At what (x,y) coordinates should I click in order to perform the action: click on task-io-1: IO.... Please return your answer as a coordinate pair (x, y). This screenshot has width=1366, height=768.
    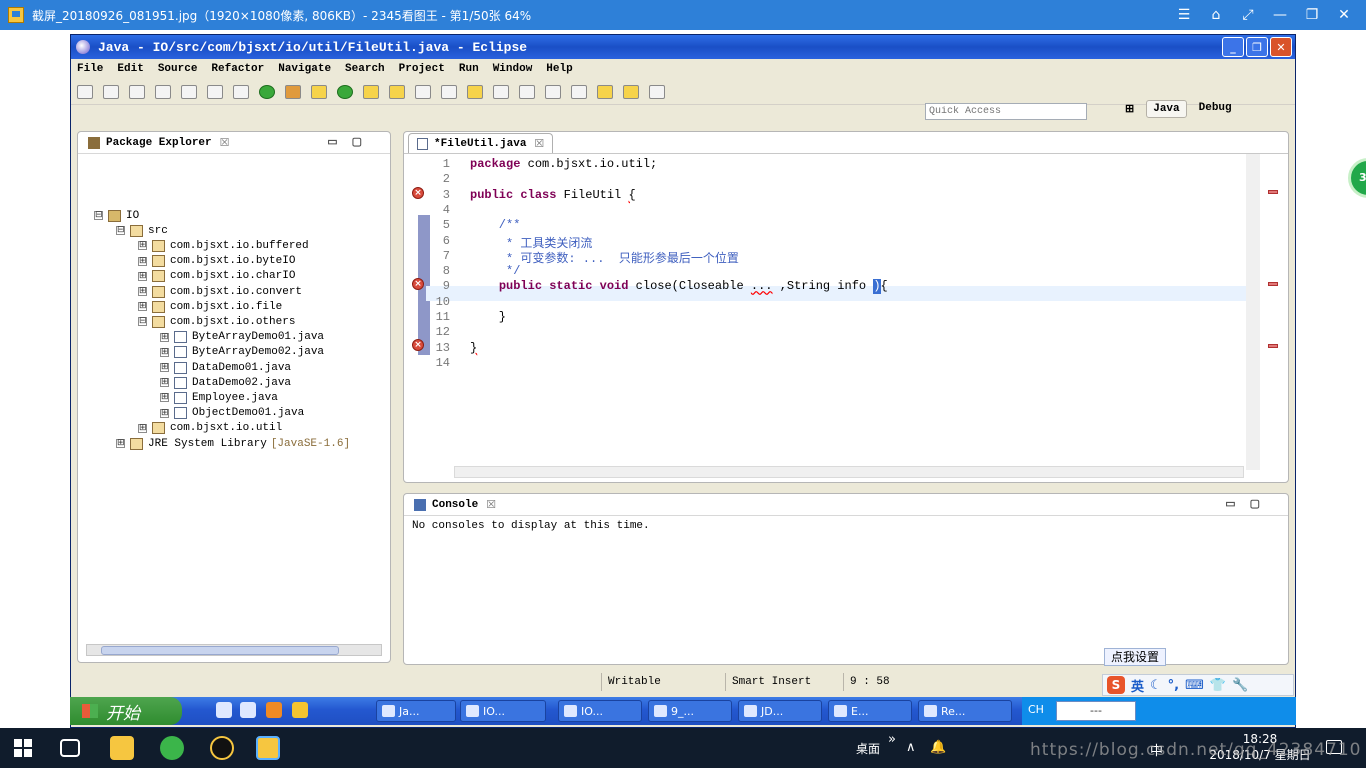
    Looking at the image, I should click on (503, 711).